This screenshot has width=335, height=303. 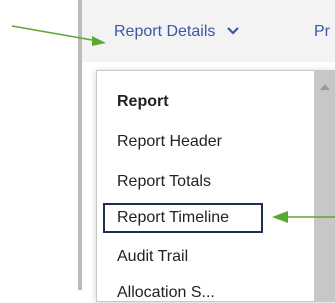 I want to click on menu-item-report-totals: Report Totals, so click(x=164, y=182).